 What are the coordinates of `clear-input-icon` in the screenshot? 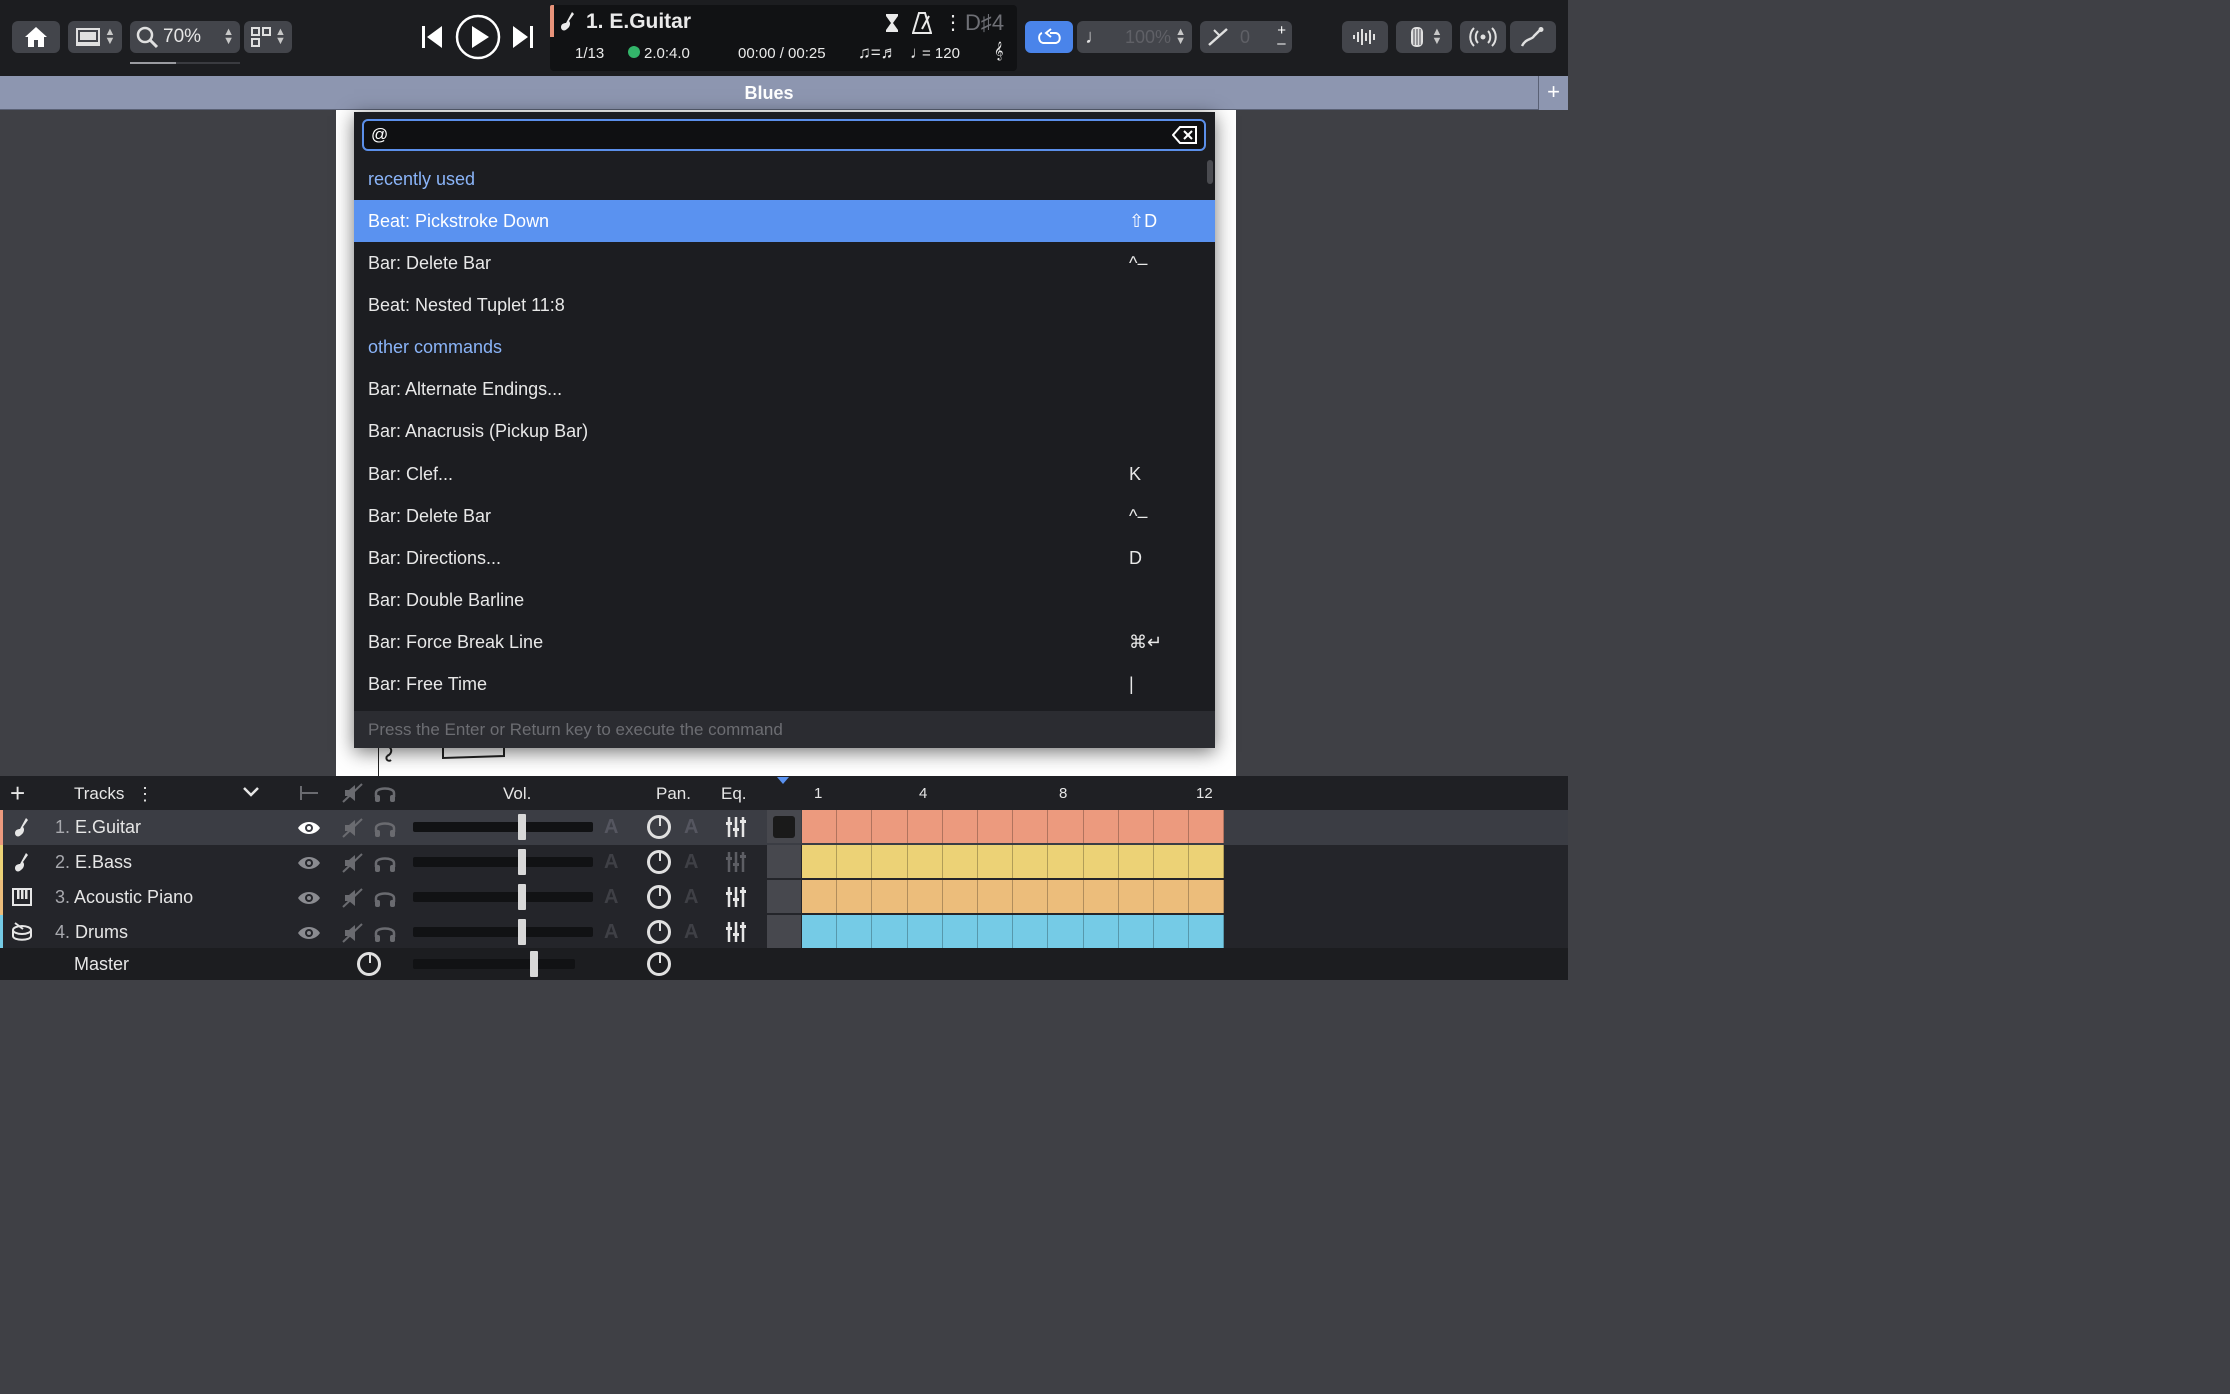 It's located at (1185, 135).